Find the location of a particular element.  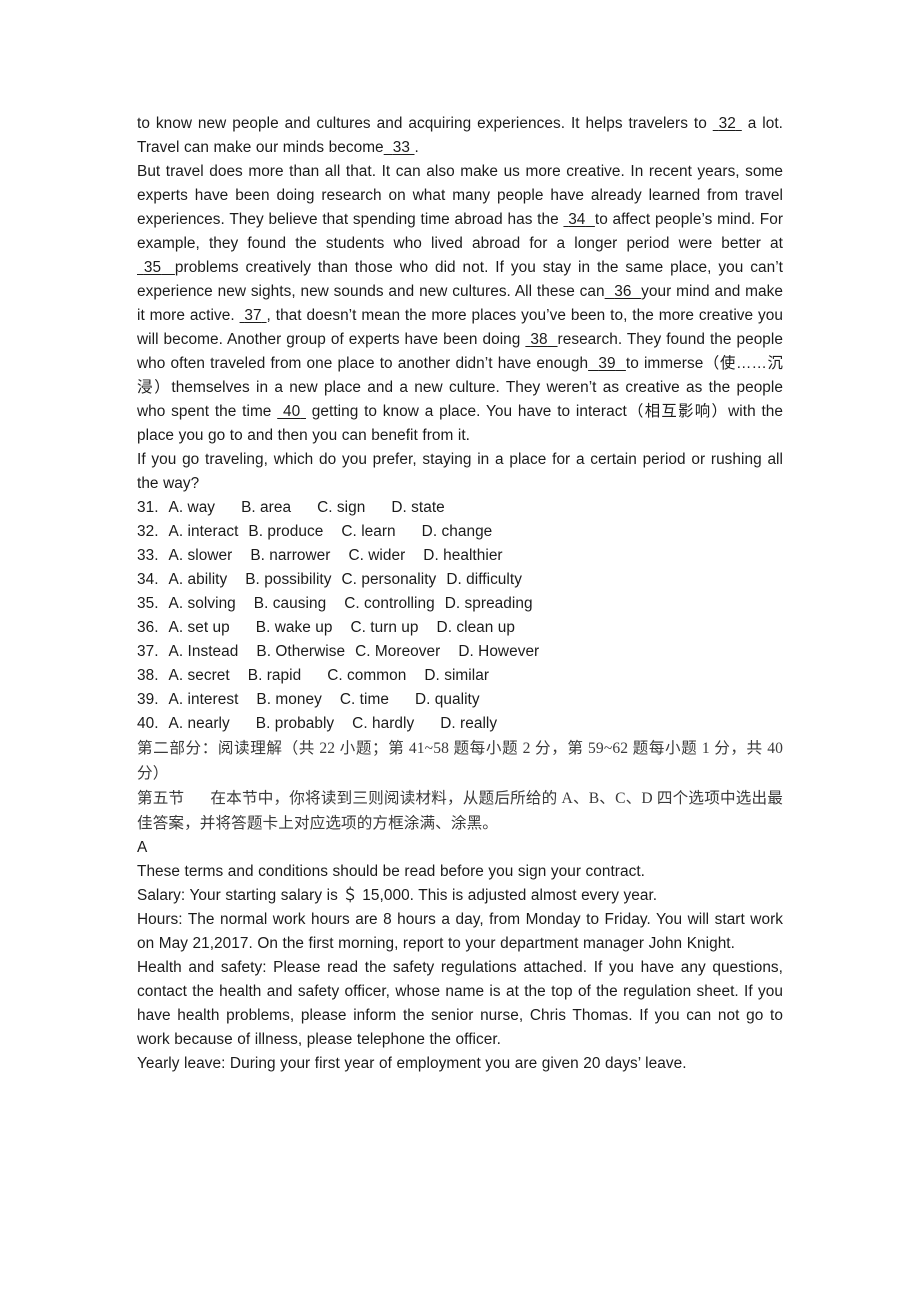

question-number: 40. is located at coordinates (148, 723).